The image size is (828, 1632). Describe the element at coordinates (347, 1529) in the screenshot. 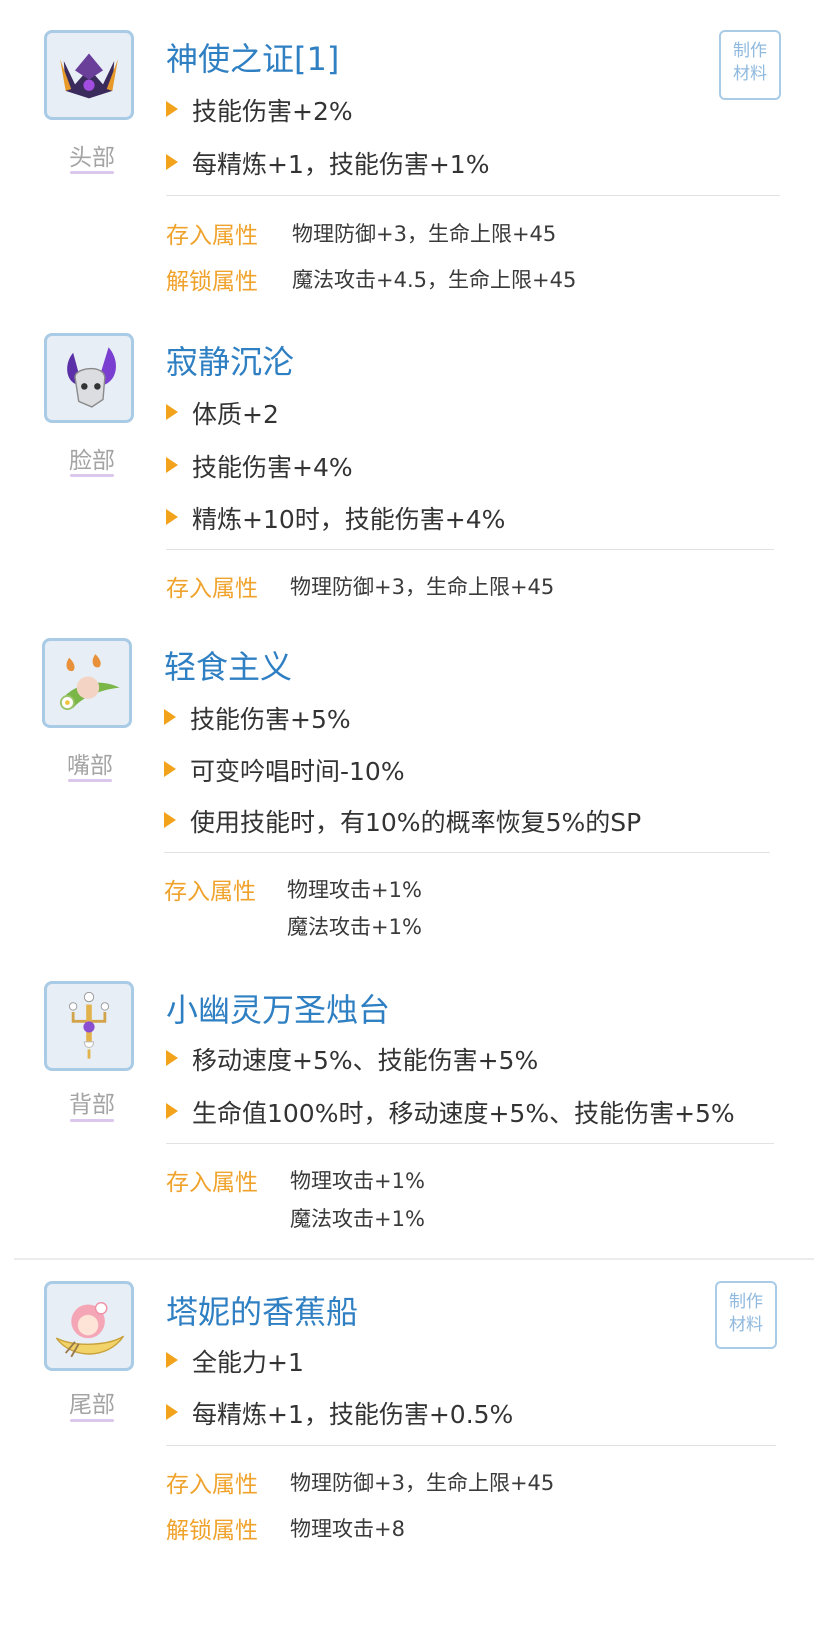

I see `unlock-attr-value: 物理攻击+8` at that location.